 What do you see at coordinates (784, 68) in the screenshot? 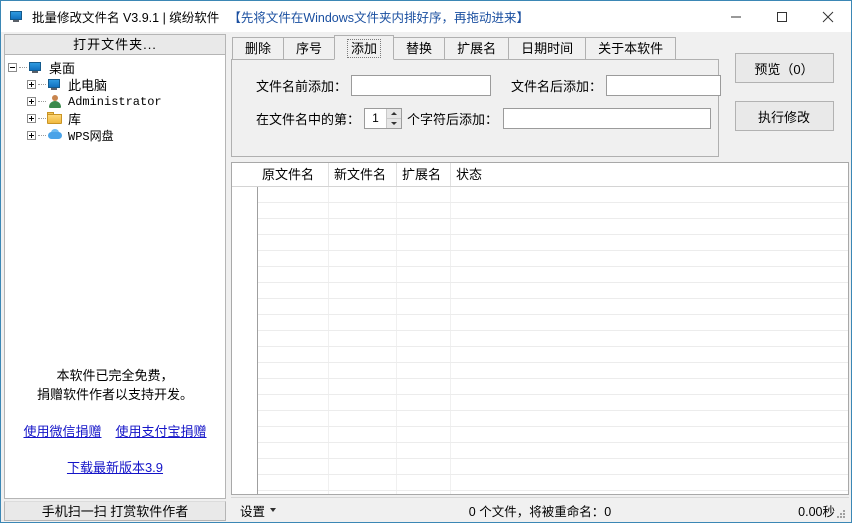
I see `preview-button: 预览（0）` at bounding box center [784, 68].